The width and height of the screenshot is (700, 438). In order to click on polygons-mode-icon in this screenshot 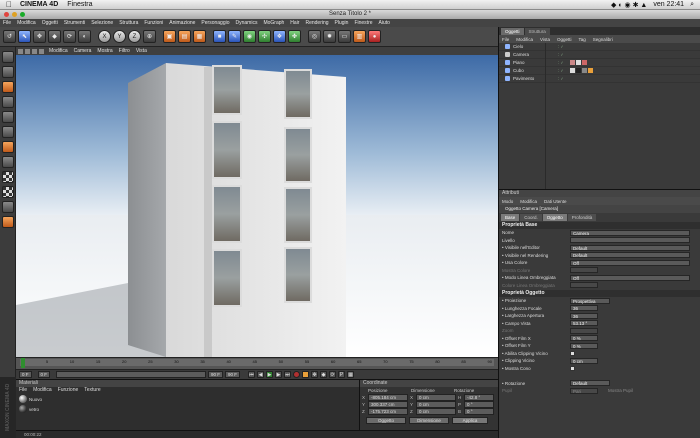, I will do `click(7, 132)`.